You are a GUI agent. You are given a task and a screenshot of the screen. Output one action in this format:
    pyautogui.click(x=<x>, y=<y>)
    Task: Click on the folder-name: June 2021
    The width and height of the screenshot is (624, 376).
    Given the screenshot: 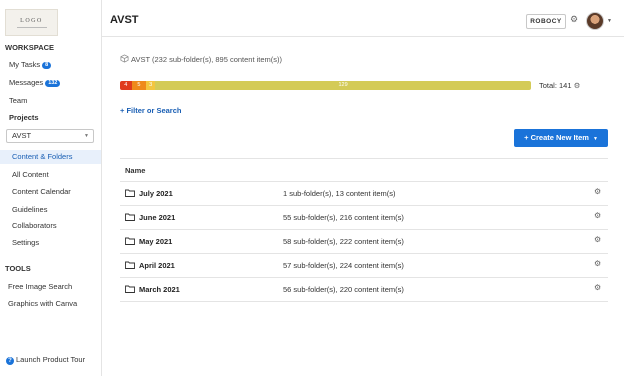 What is the action you would take?
    pyautogui.click(x=157, y=217)
    